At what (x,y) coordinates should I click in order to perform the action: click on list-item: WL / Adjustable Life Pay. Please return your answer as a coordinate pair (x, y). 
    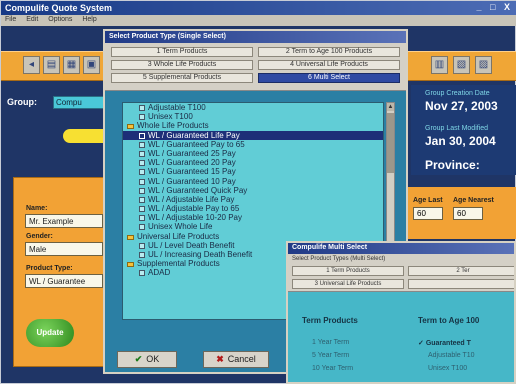
    Looking at the image, I should click on (253, 199).